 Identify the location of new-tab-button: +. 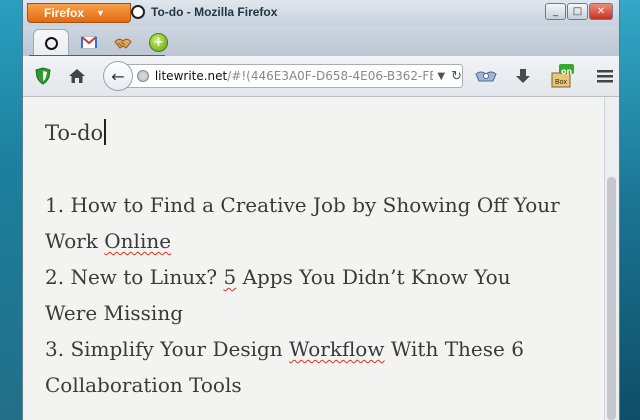
(158, 42).